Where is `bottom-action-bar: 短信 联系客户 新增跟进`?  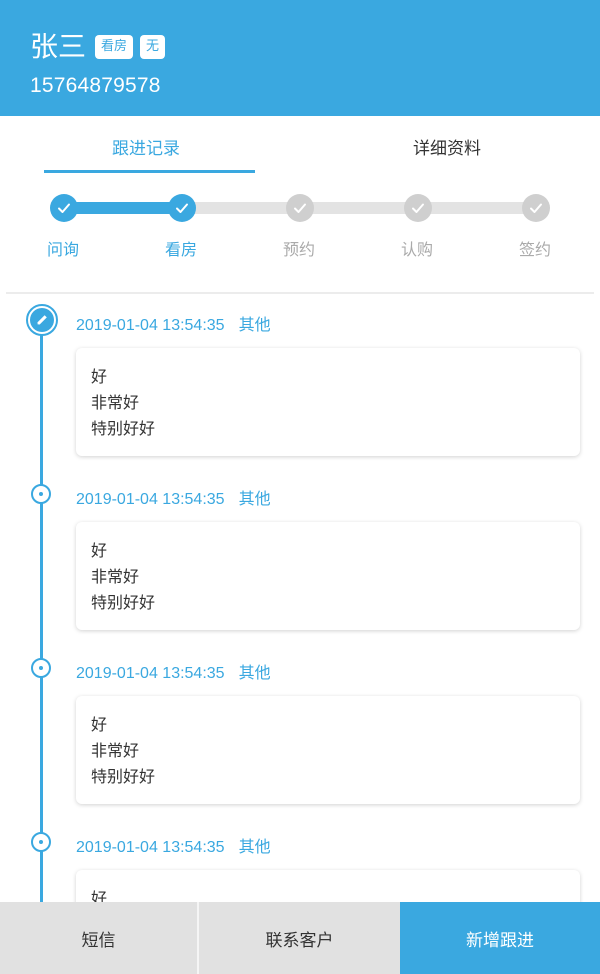 bottom-action-bar: 短信 联系客户 新增跟进 is located at coordinates (300, 938).